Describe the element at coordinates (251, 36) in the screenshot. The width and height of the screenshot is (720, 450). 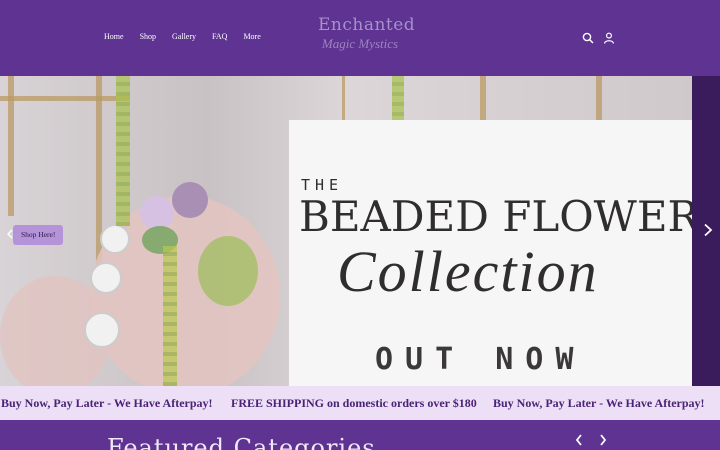
I see `nav-more: More` at that location.